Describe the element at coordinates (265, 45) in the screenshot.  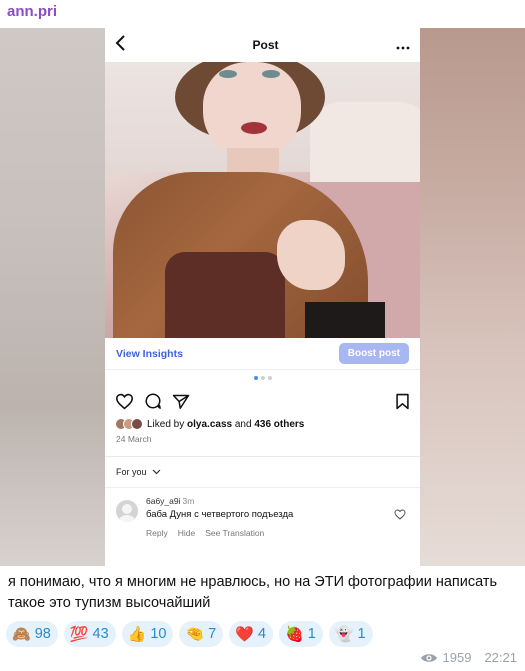
I see `post-header-title: Post` at that location.